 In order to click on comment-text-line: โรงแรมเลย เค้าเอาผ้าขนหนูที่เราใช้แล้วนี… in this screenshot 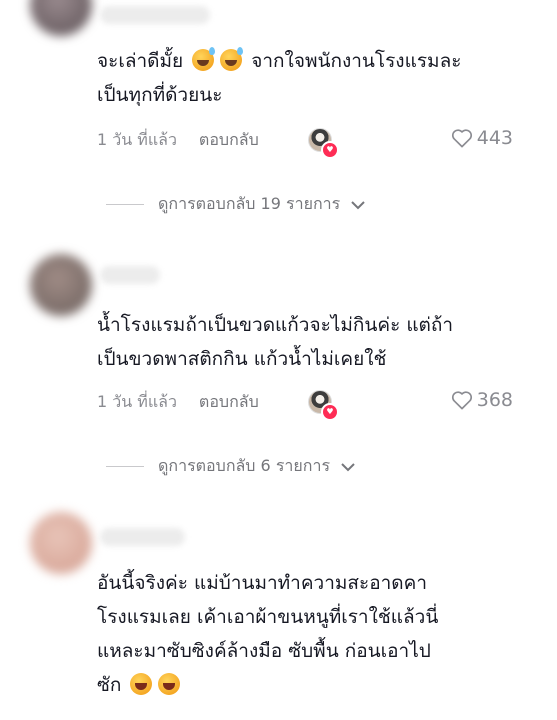, I will do `click(268, 617)`.